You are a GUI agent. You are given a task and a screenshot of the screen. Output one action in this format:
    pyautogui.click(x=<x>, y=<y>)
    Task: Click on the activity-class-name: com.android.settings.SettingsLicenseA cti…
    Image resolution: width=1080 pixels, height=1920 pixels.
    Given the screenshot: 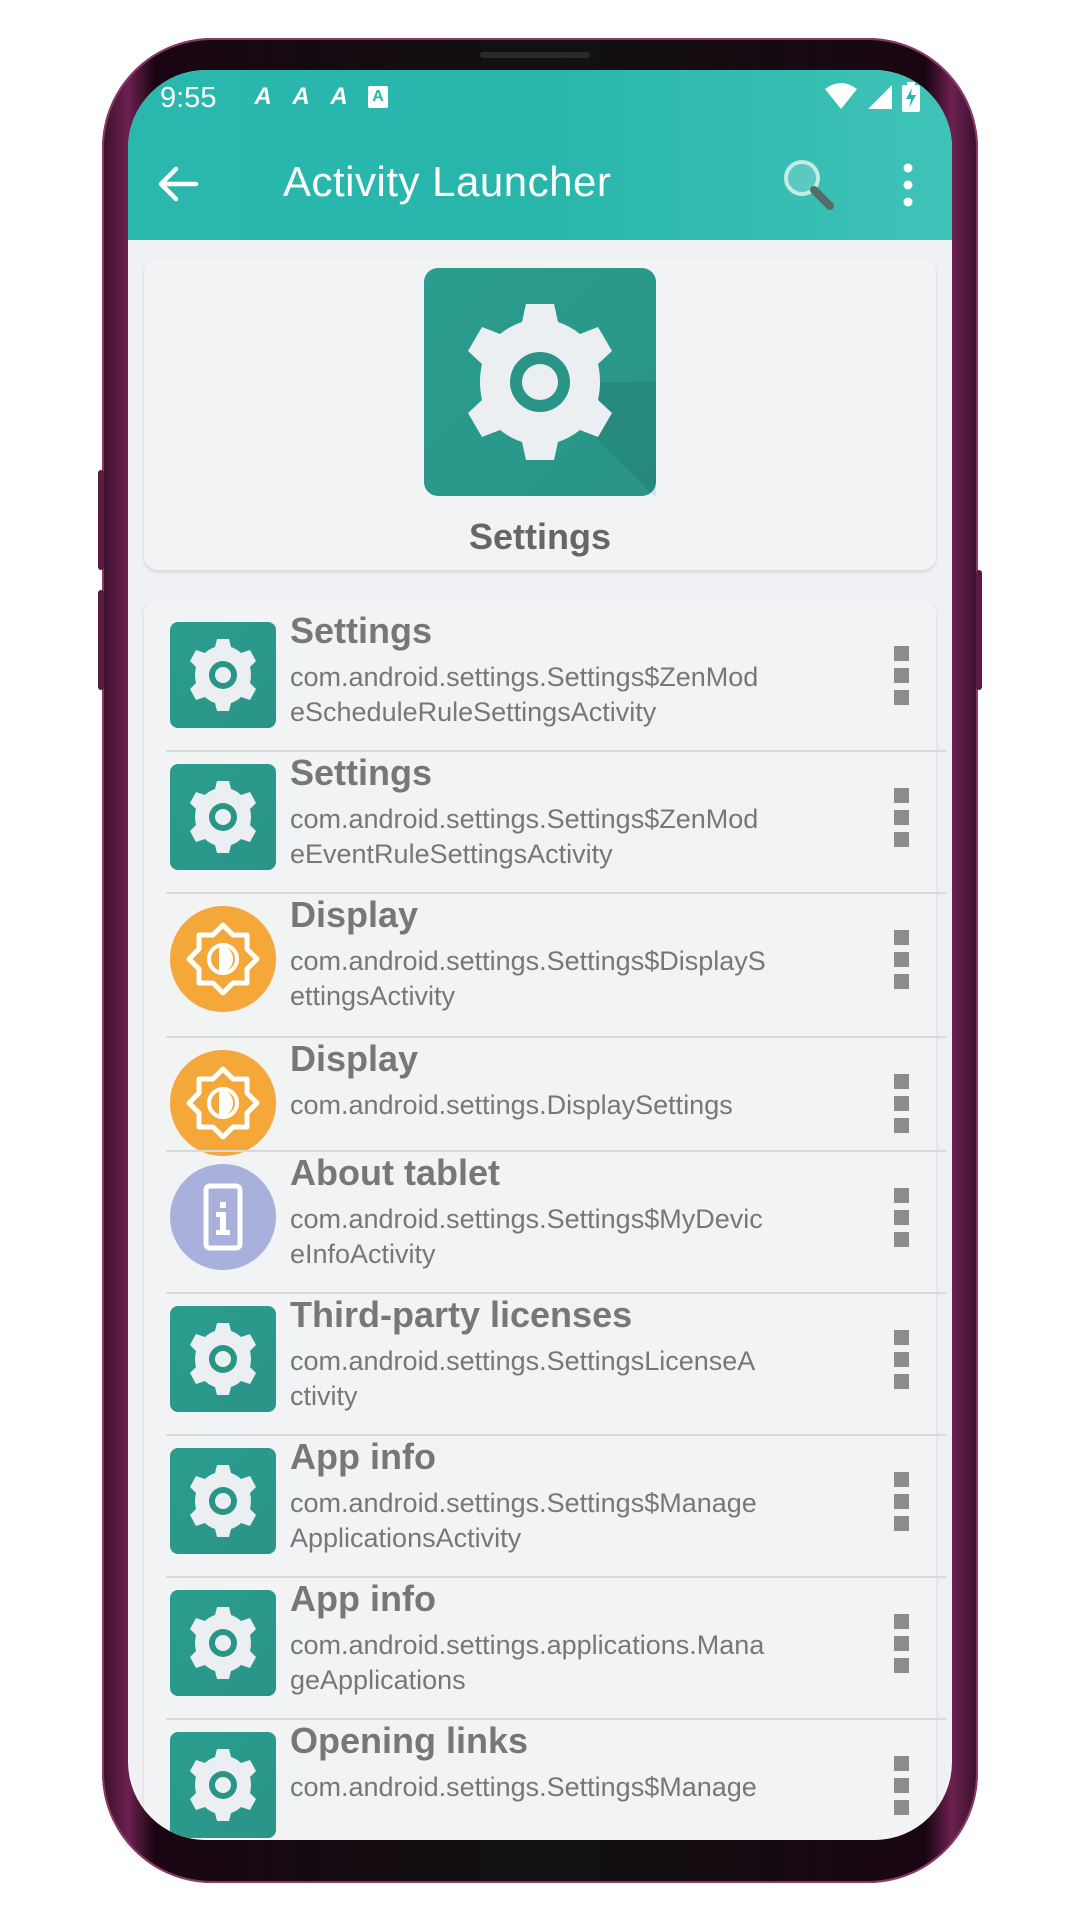 What is the action you would take?
    pyautogui.click(x=560, y=1379)
    